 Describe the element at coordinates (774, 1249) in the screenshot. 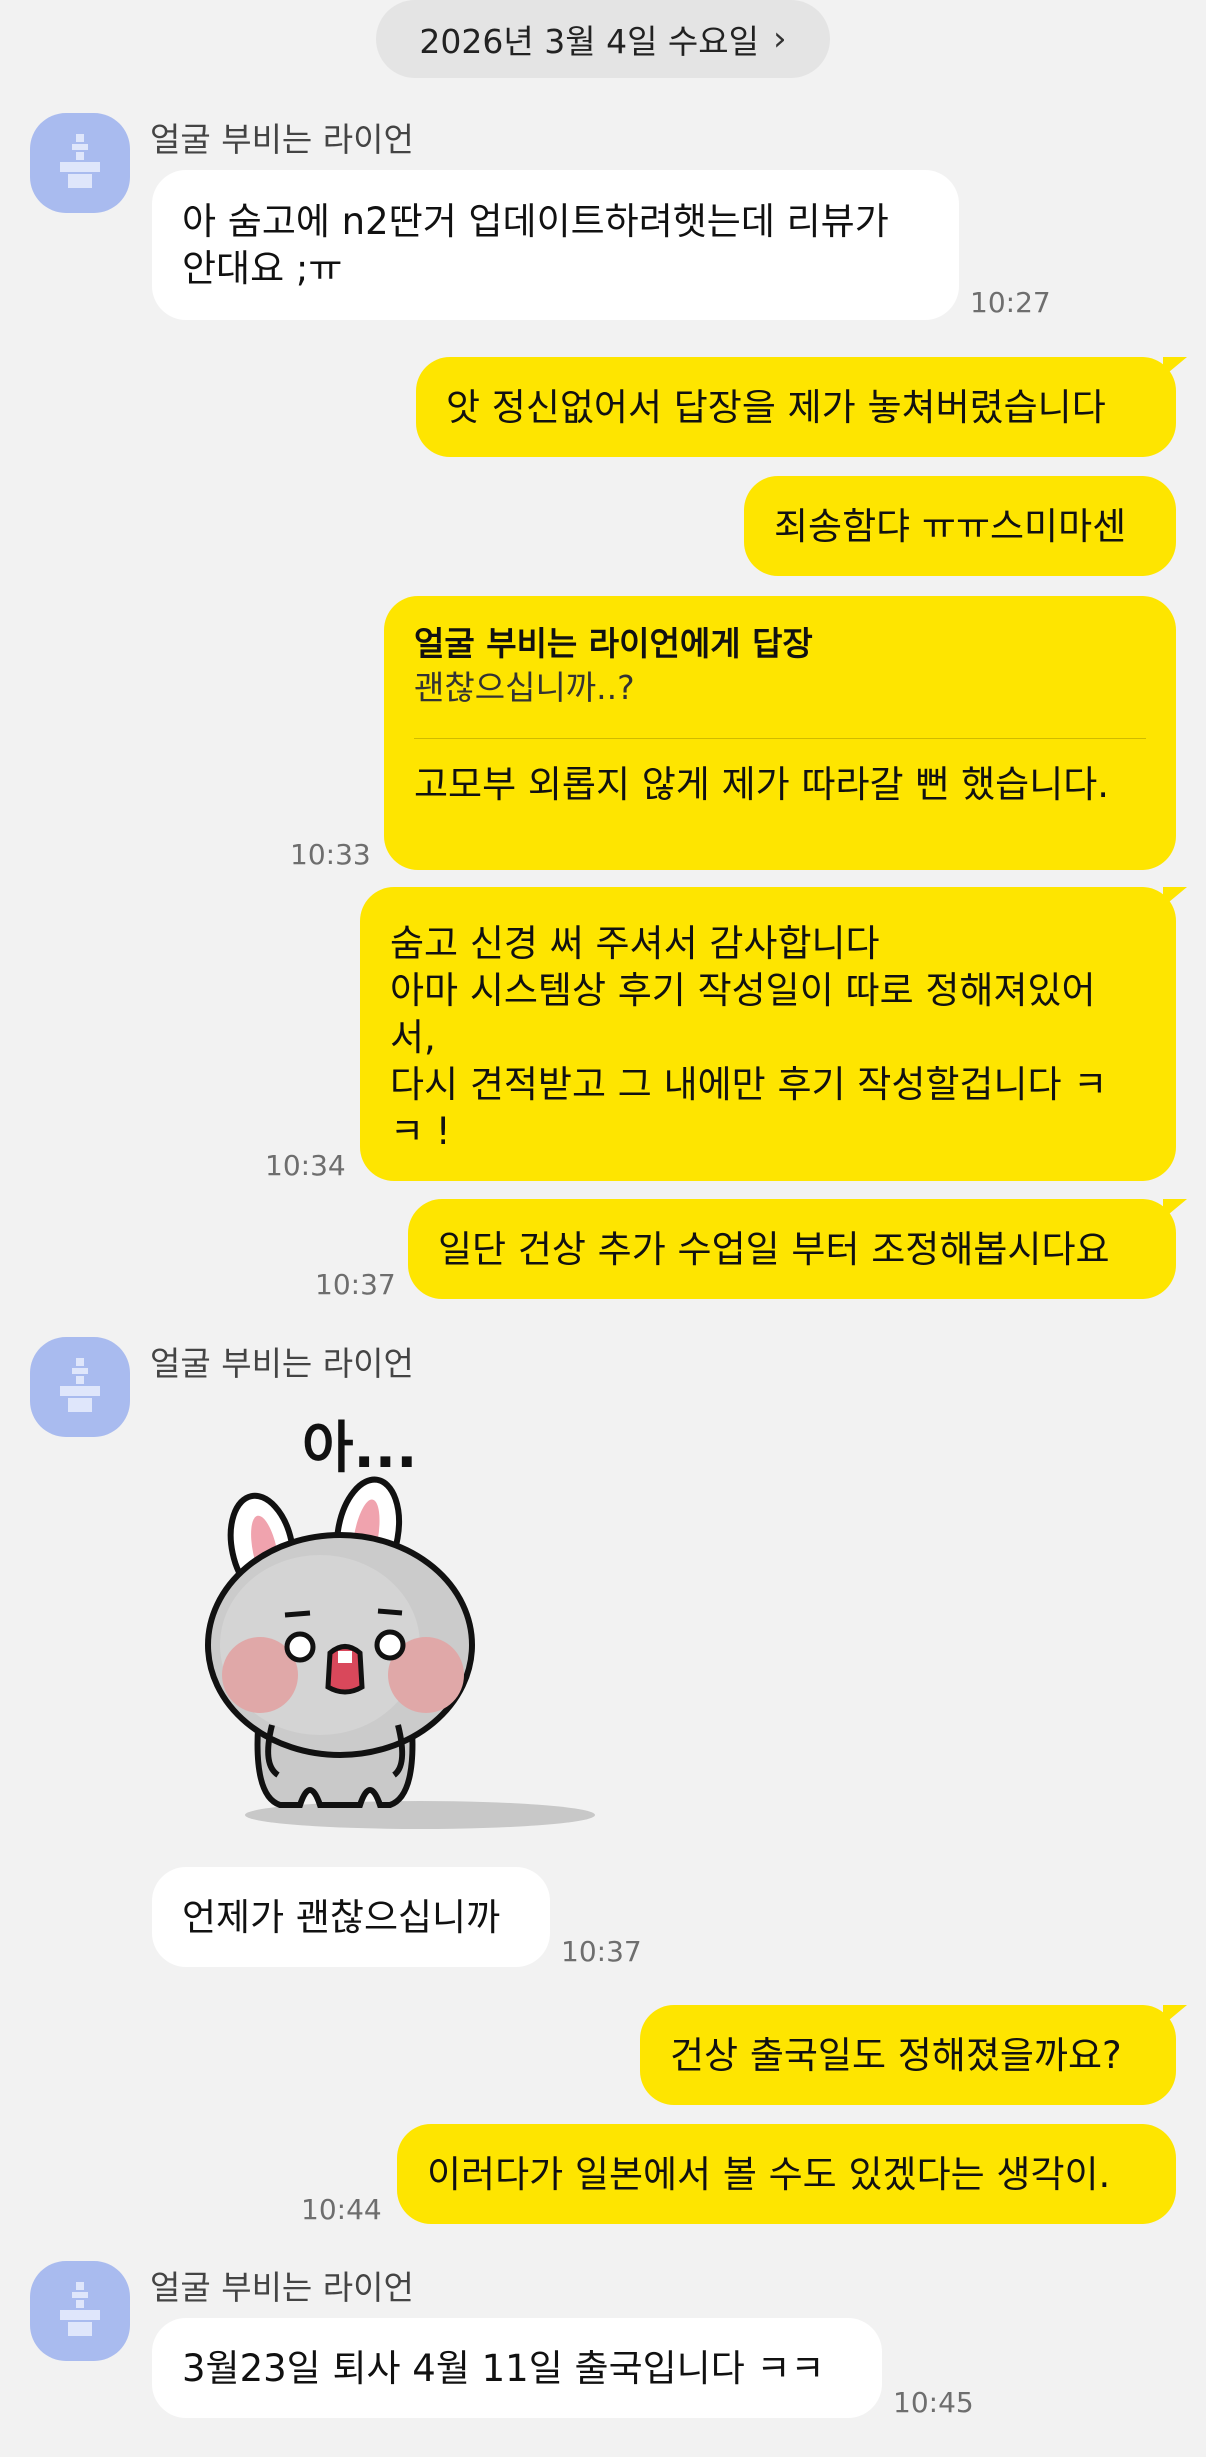

I see `message-text: 일단 건상 추가 수업일 부터 조정해봅시다요` at that location.